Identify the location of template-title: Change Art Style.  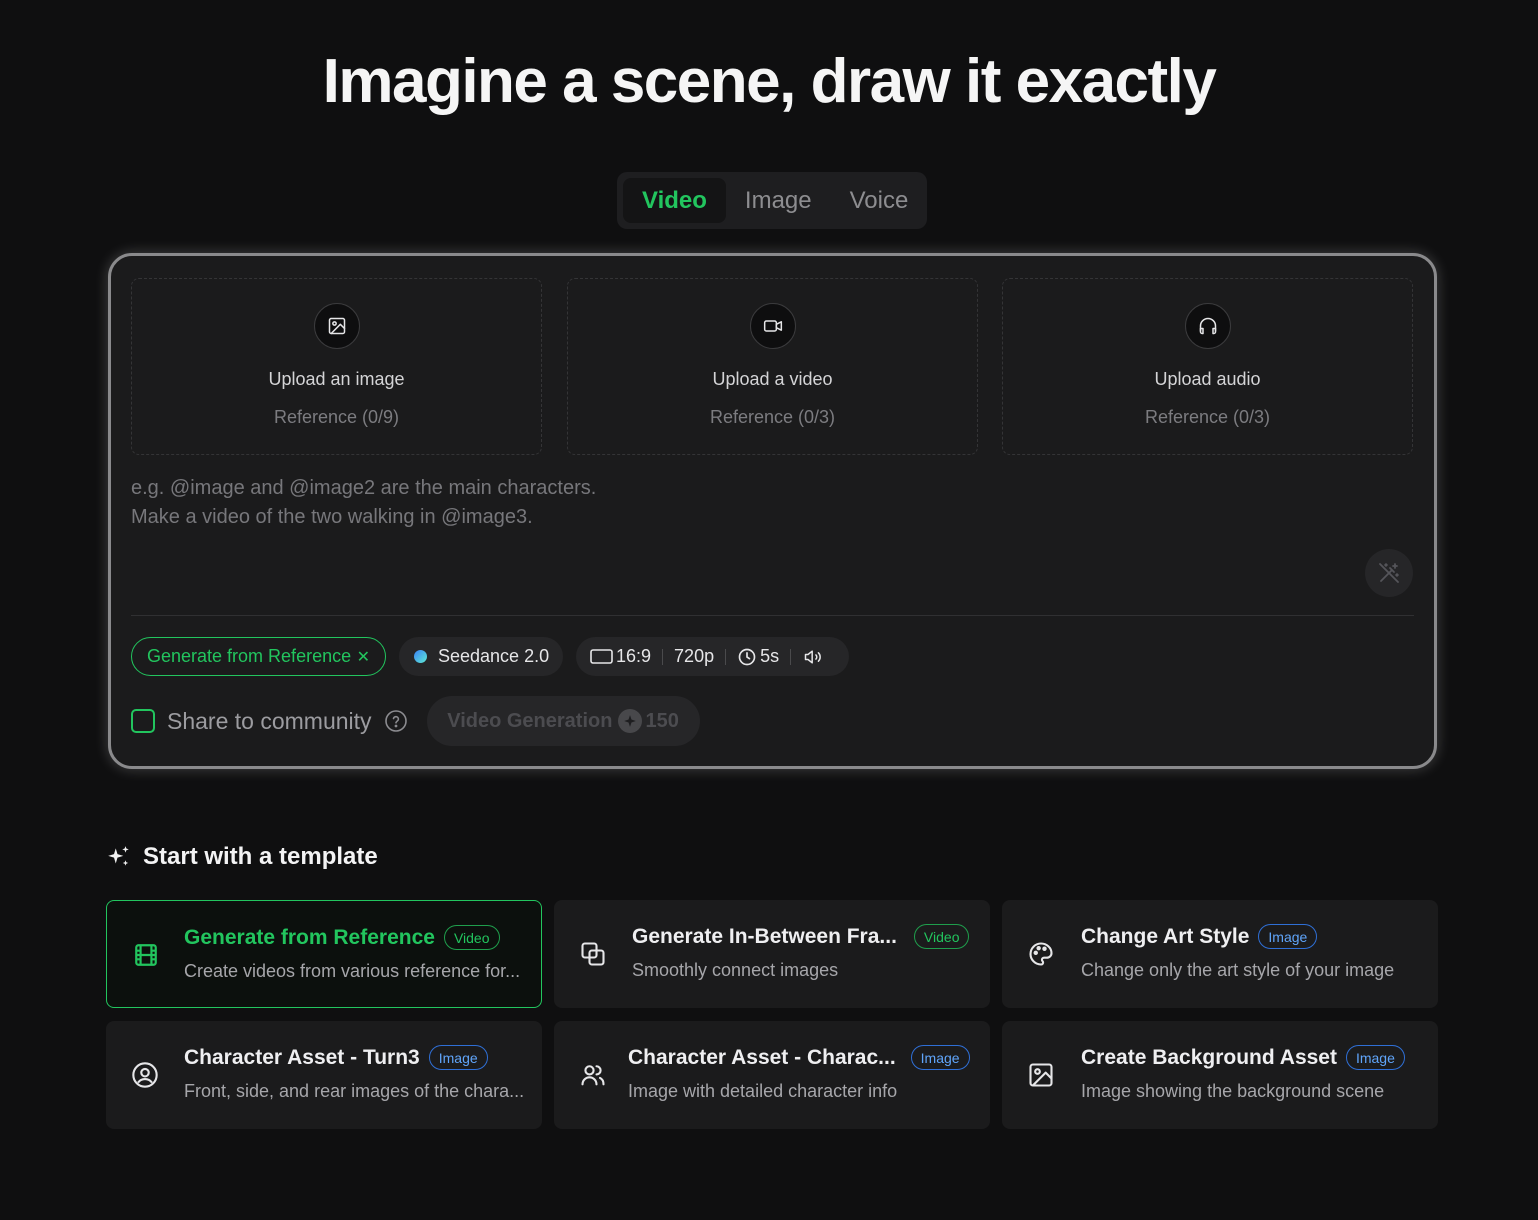
(1165, 936).